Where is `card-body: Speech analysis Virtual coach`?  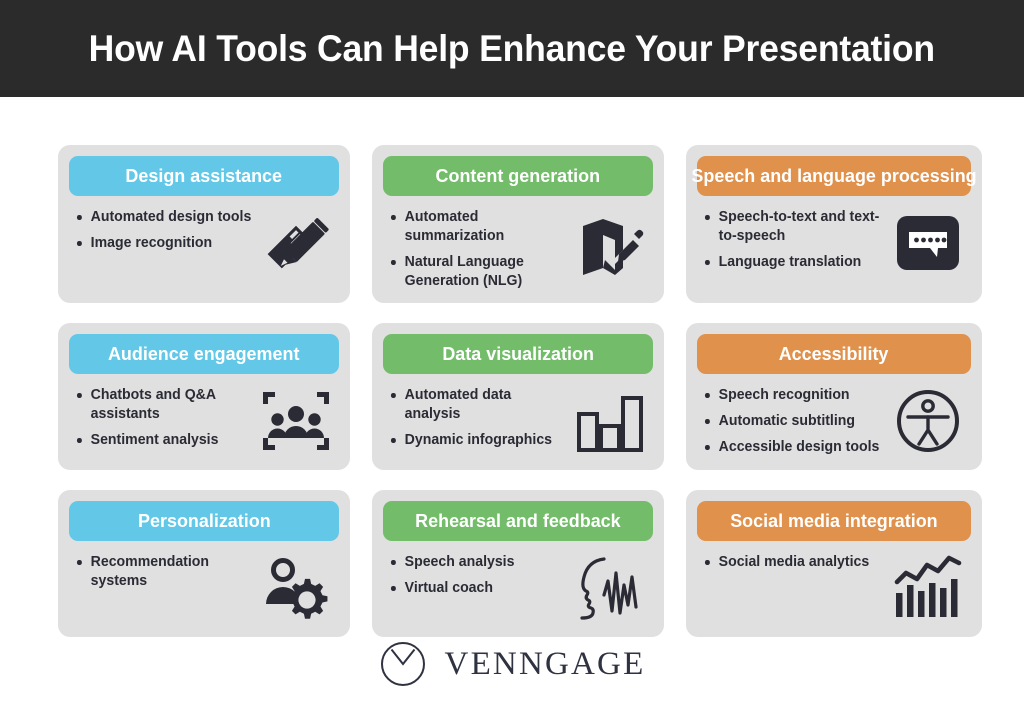
card-body: Speech analysis Virtual coach is located at coordinates (518, 582).